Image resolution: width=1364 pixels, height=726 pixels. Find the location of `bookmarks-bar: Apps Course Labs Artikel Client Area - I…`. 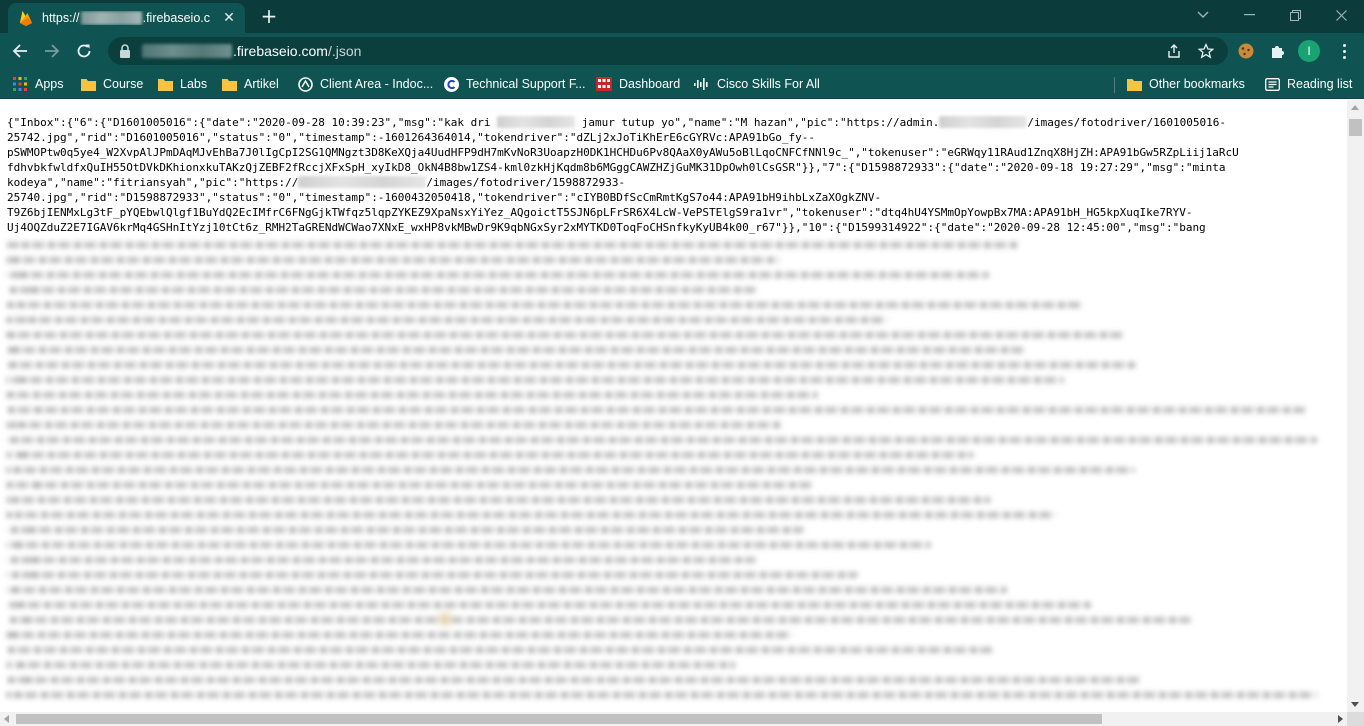

bookmarks-bar: Apps Course Labs Artikel Client Area - I… is located at coordinates (682, 84).